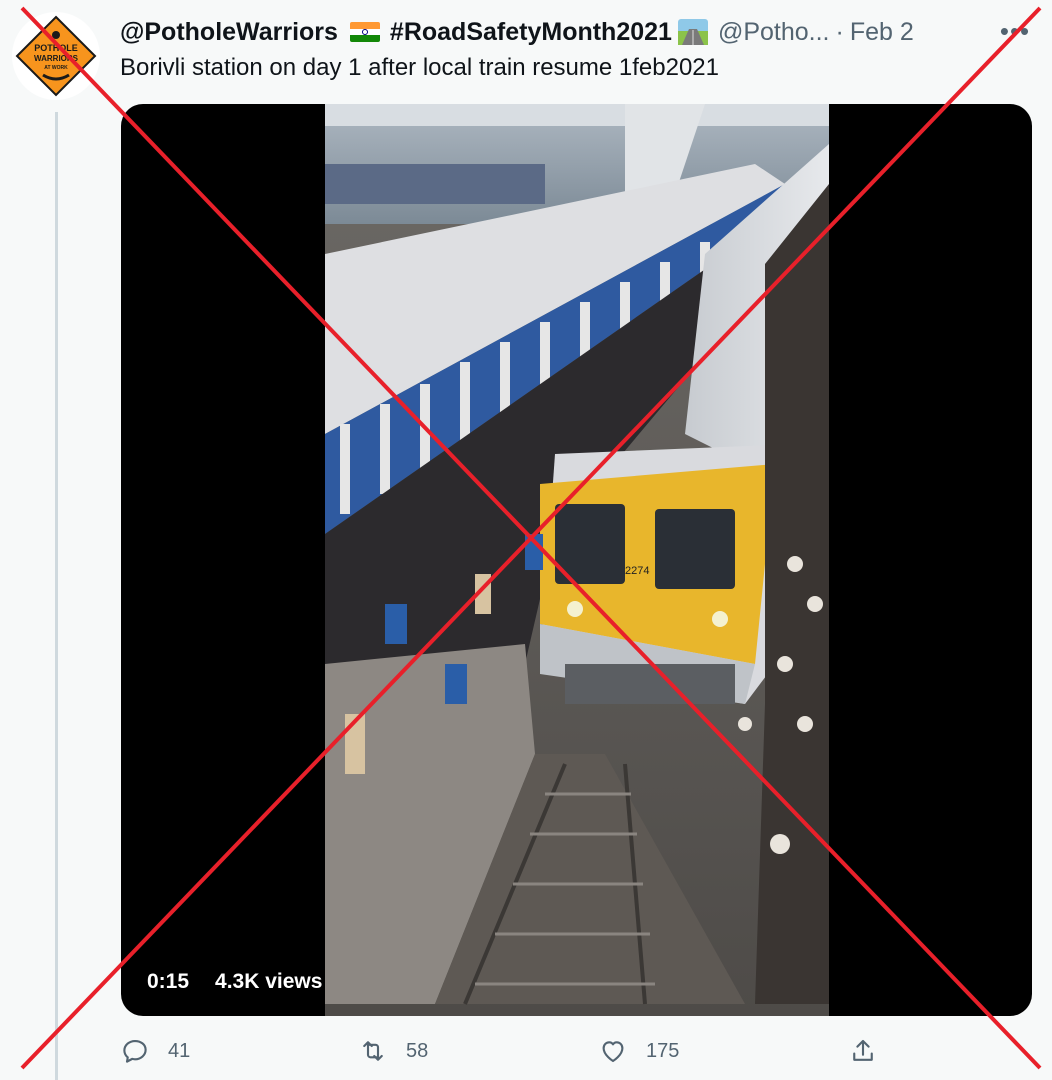 The height and width of the screenshot is (1080, 1052). I want to click on more-icon: •••, so click(1015, 31).